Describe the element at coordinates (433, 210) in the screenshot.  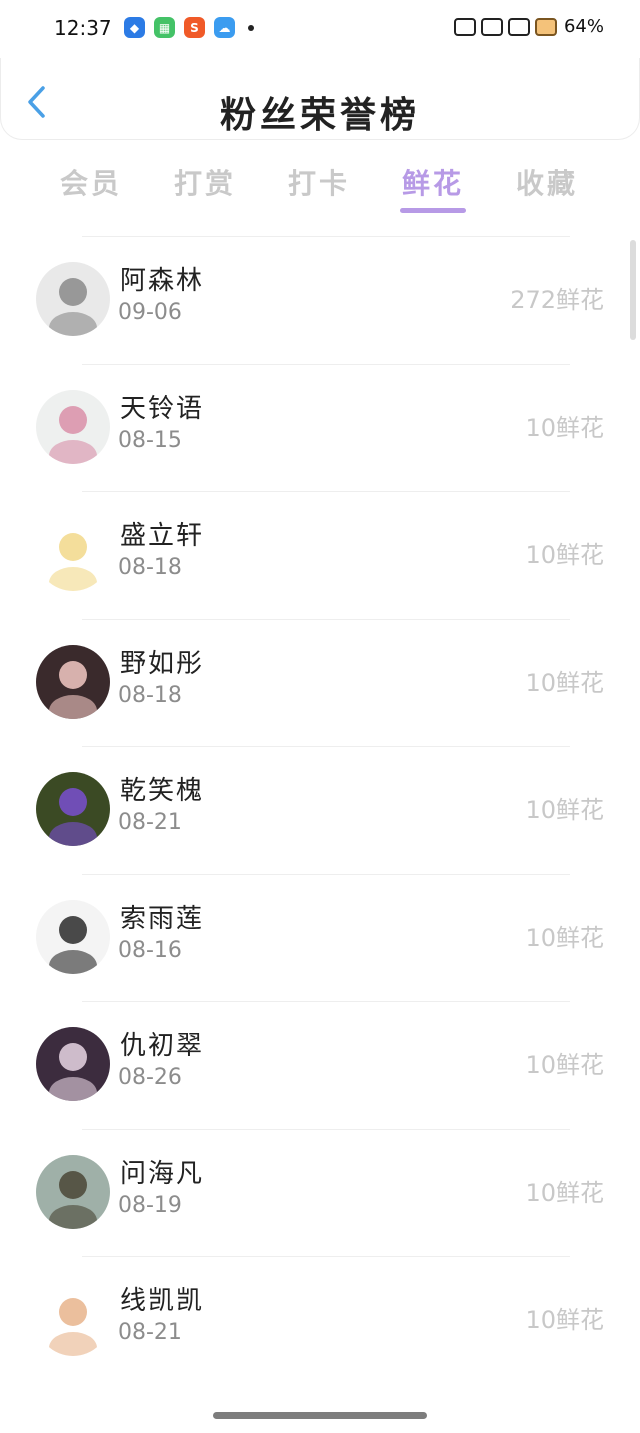
I see `active-tab-underline` at that location.